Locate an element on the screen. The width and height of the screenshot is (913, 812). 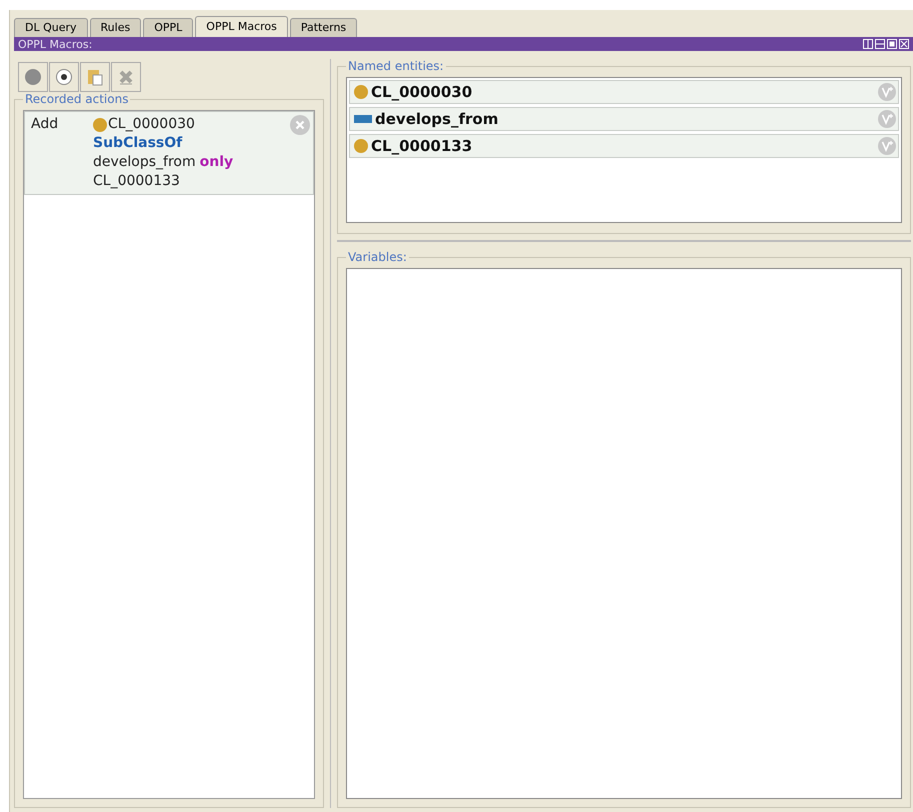
entity-row: develops_from is located at coordinates (624, 119).